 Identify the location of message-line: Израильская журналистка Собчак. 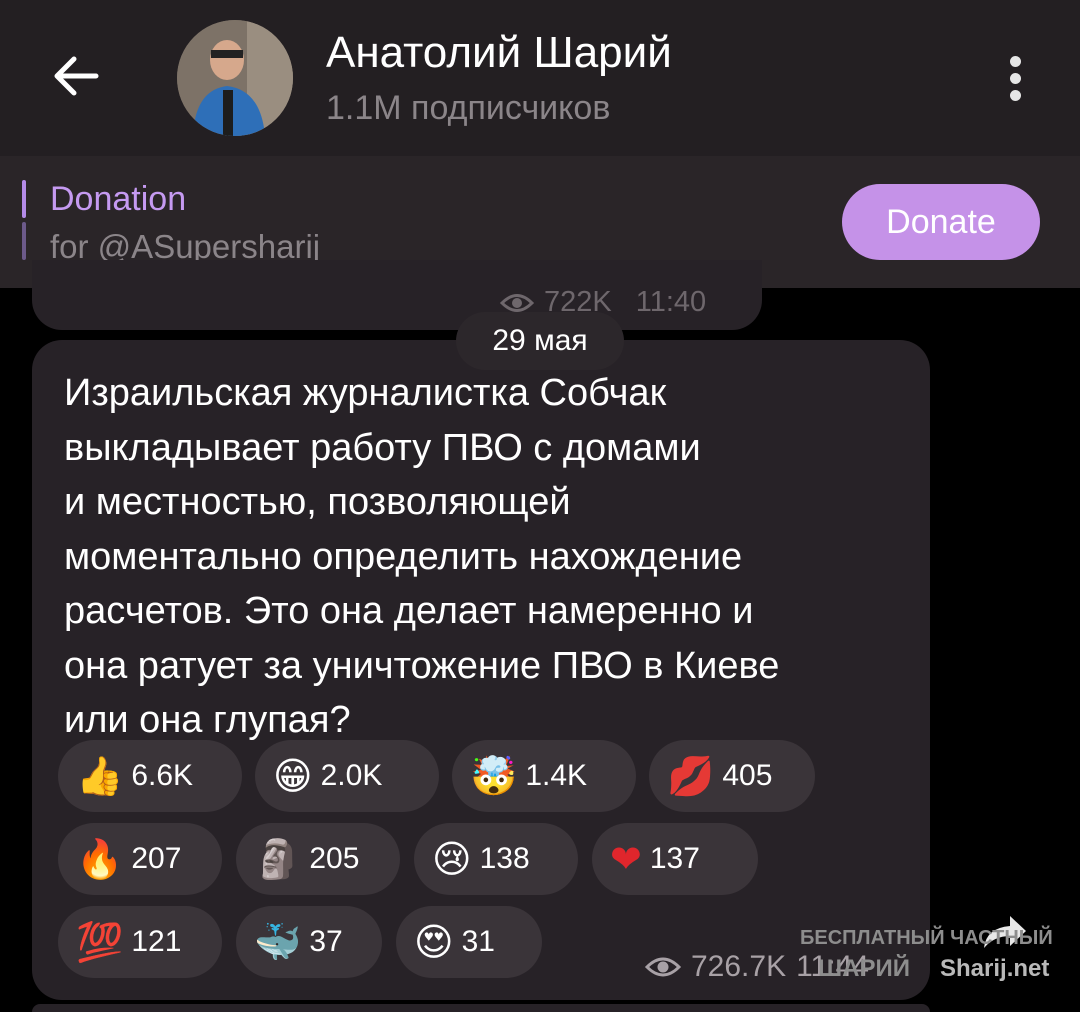
(365, 393).